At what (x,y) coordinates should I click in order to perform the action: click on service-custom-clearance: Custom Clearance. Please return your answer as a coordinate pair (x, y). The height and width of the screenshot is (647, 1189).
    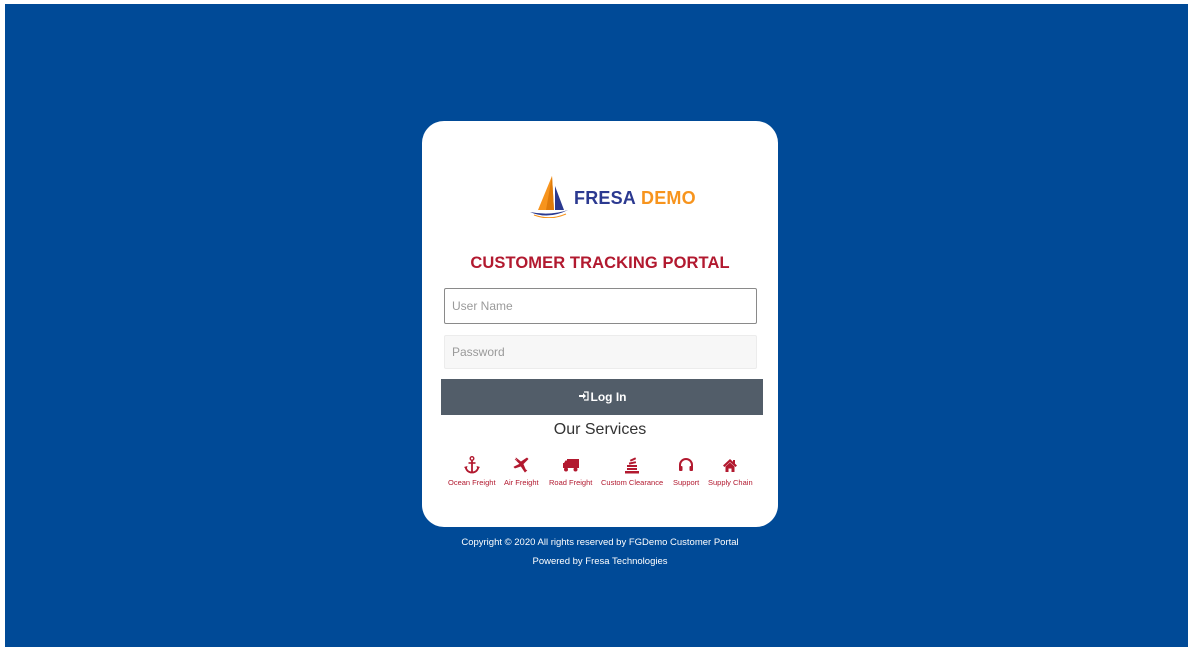
    Looking at the image, I should click on (632, 471).